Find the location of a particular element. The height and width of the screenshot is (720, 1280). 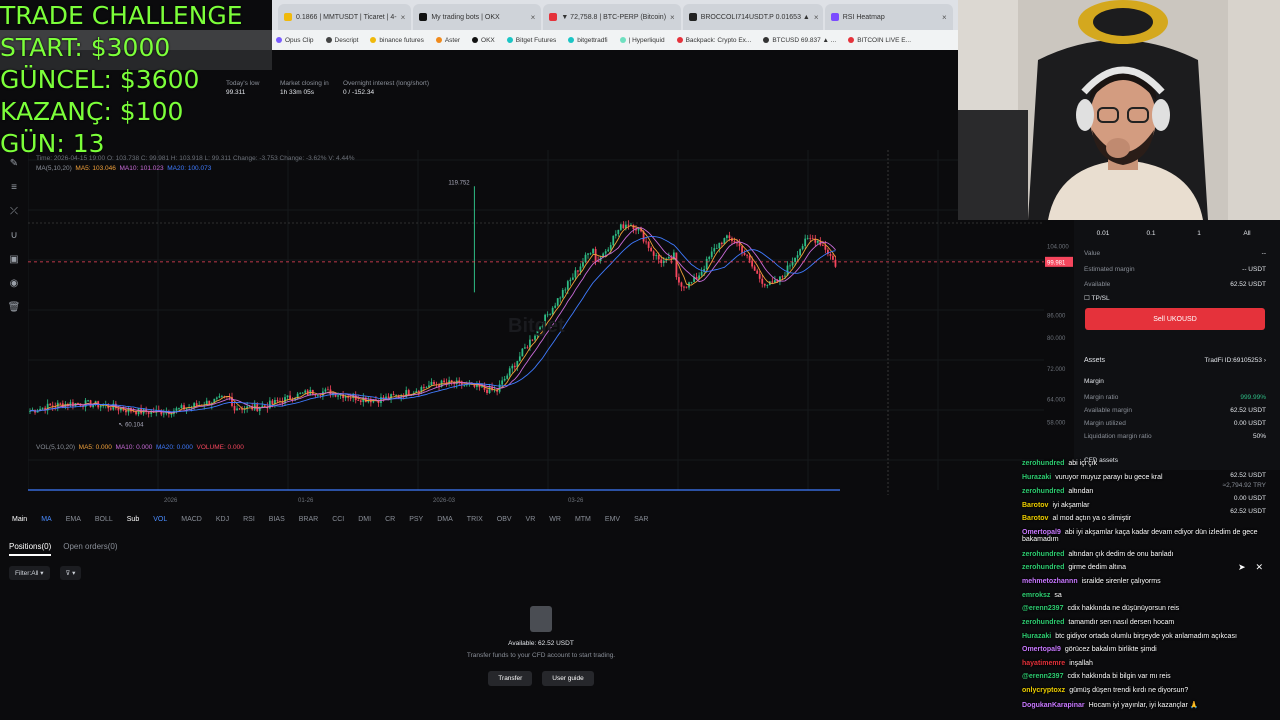

indicator-emv: EMV is located at coordinates (612, 519).